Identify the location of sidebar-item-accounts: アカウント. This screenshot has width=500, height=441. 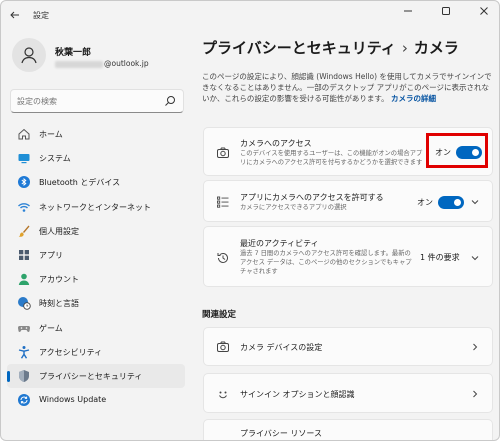
(96, 279).